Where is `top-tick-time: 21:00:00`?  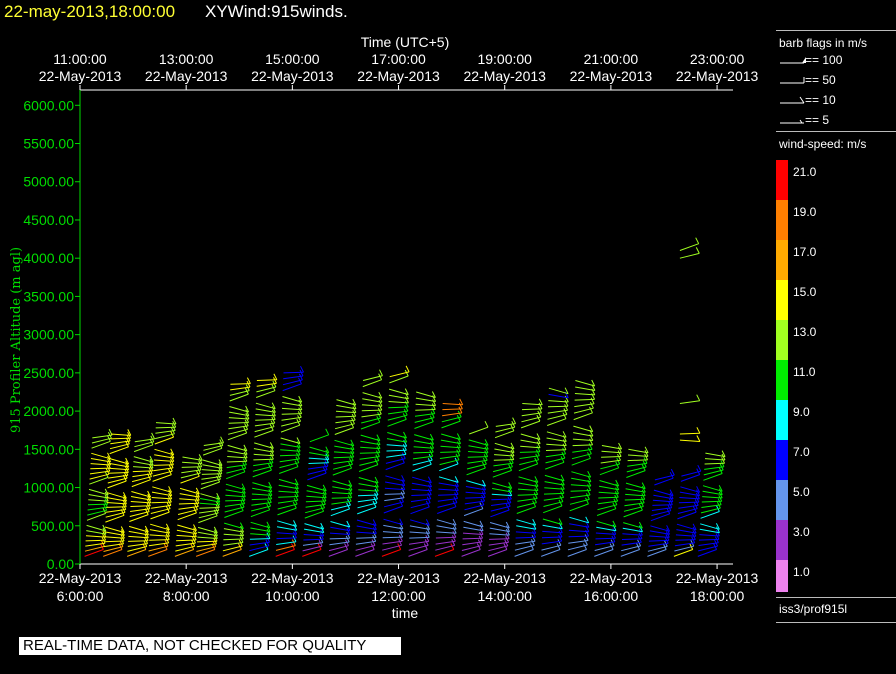
top-tick-time: 21:00:00 is located at coordinates (611, 59).